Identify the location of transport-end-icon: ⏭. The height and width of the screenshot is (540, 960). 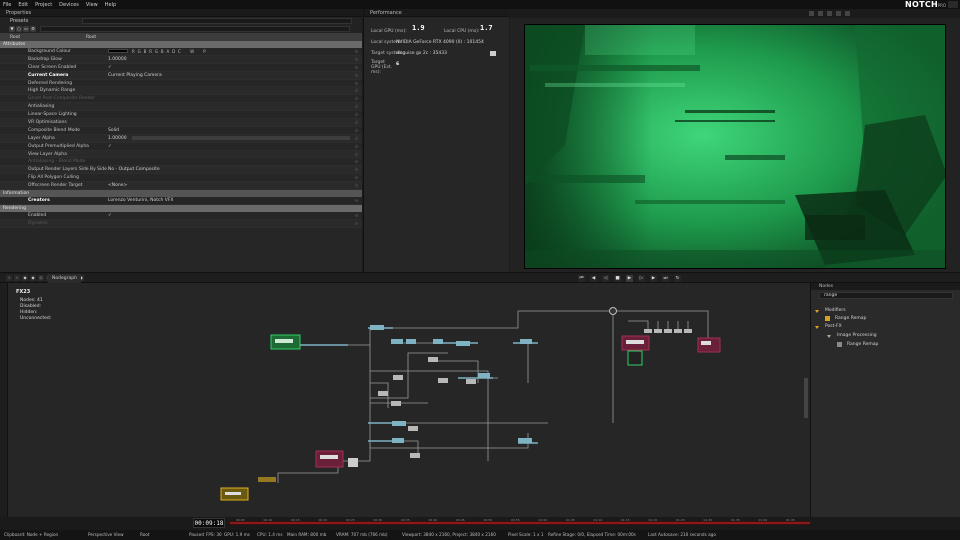
(665, 278).